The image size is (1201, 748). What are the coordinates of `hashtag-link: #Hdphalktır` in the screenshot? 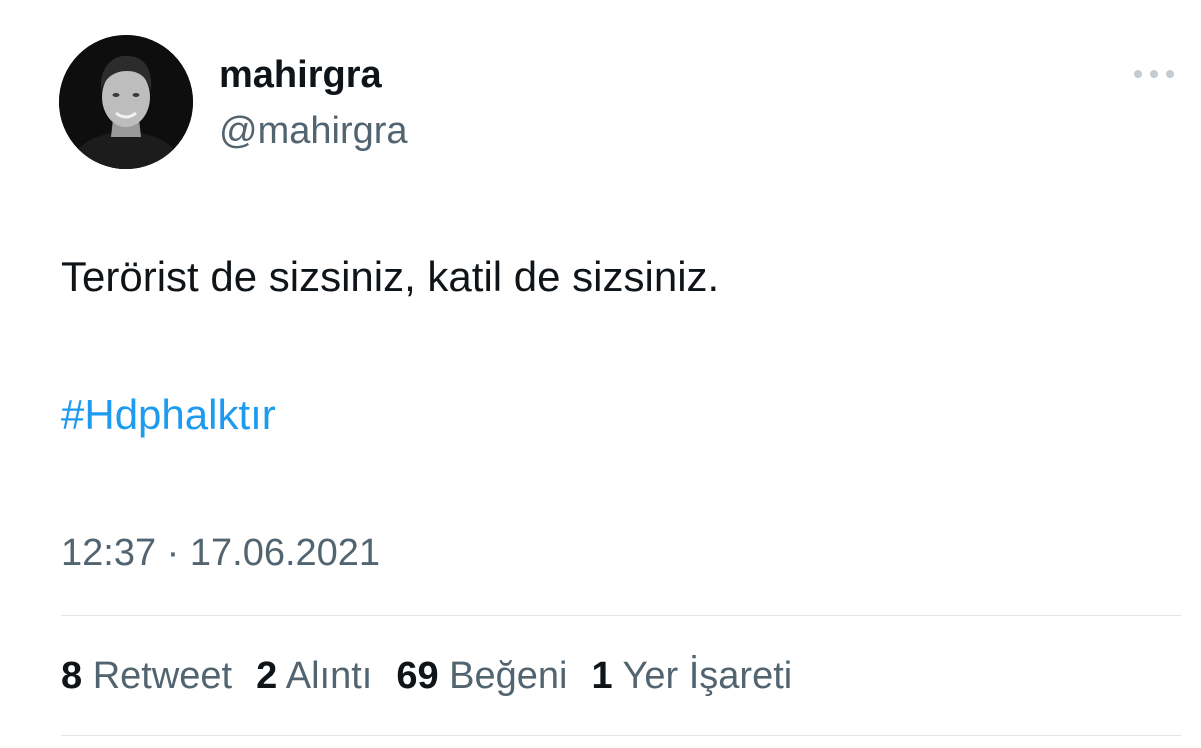 It's located at (168, 415).